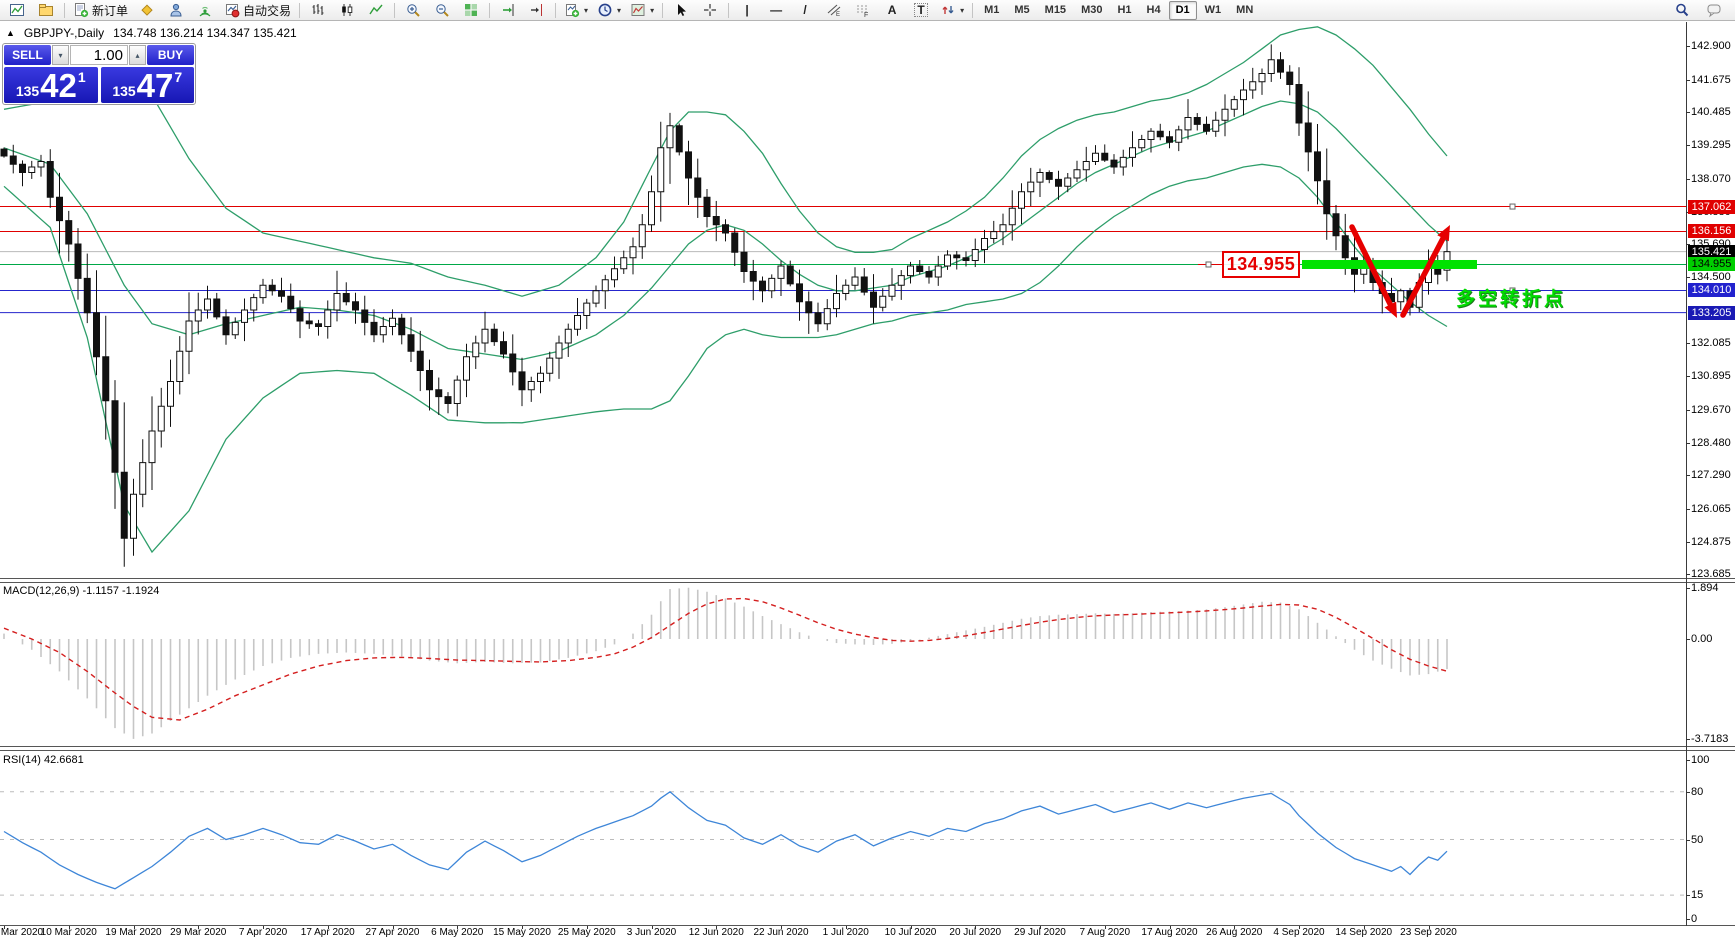 The width and height of the screenshot is (1735, 938). What do you see at coordinates (867, 925) in the screenshot?
I see `chart-bottom-border` at bounding box center [867, 925].